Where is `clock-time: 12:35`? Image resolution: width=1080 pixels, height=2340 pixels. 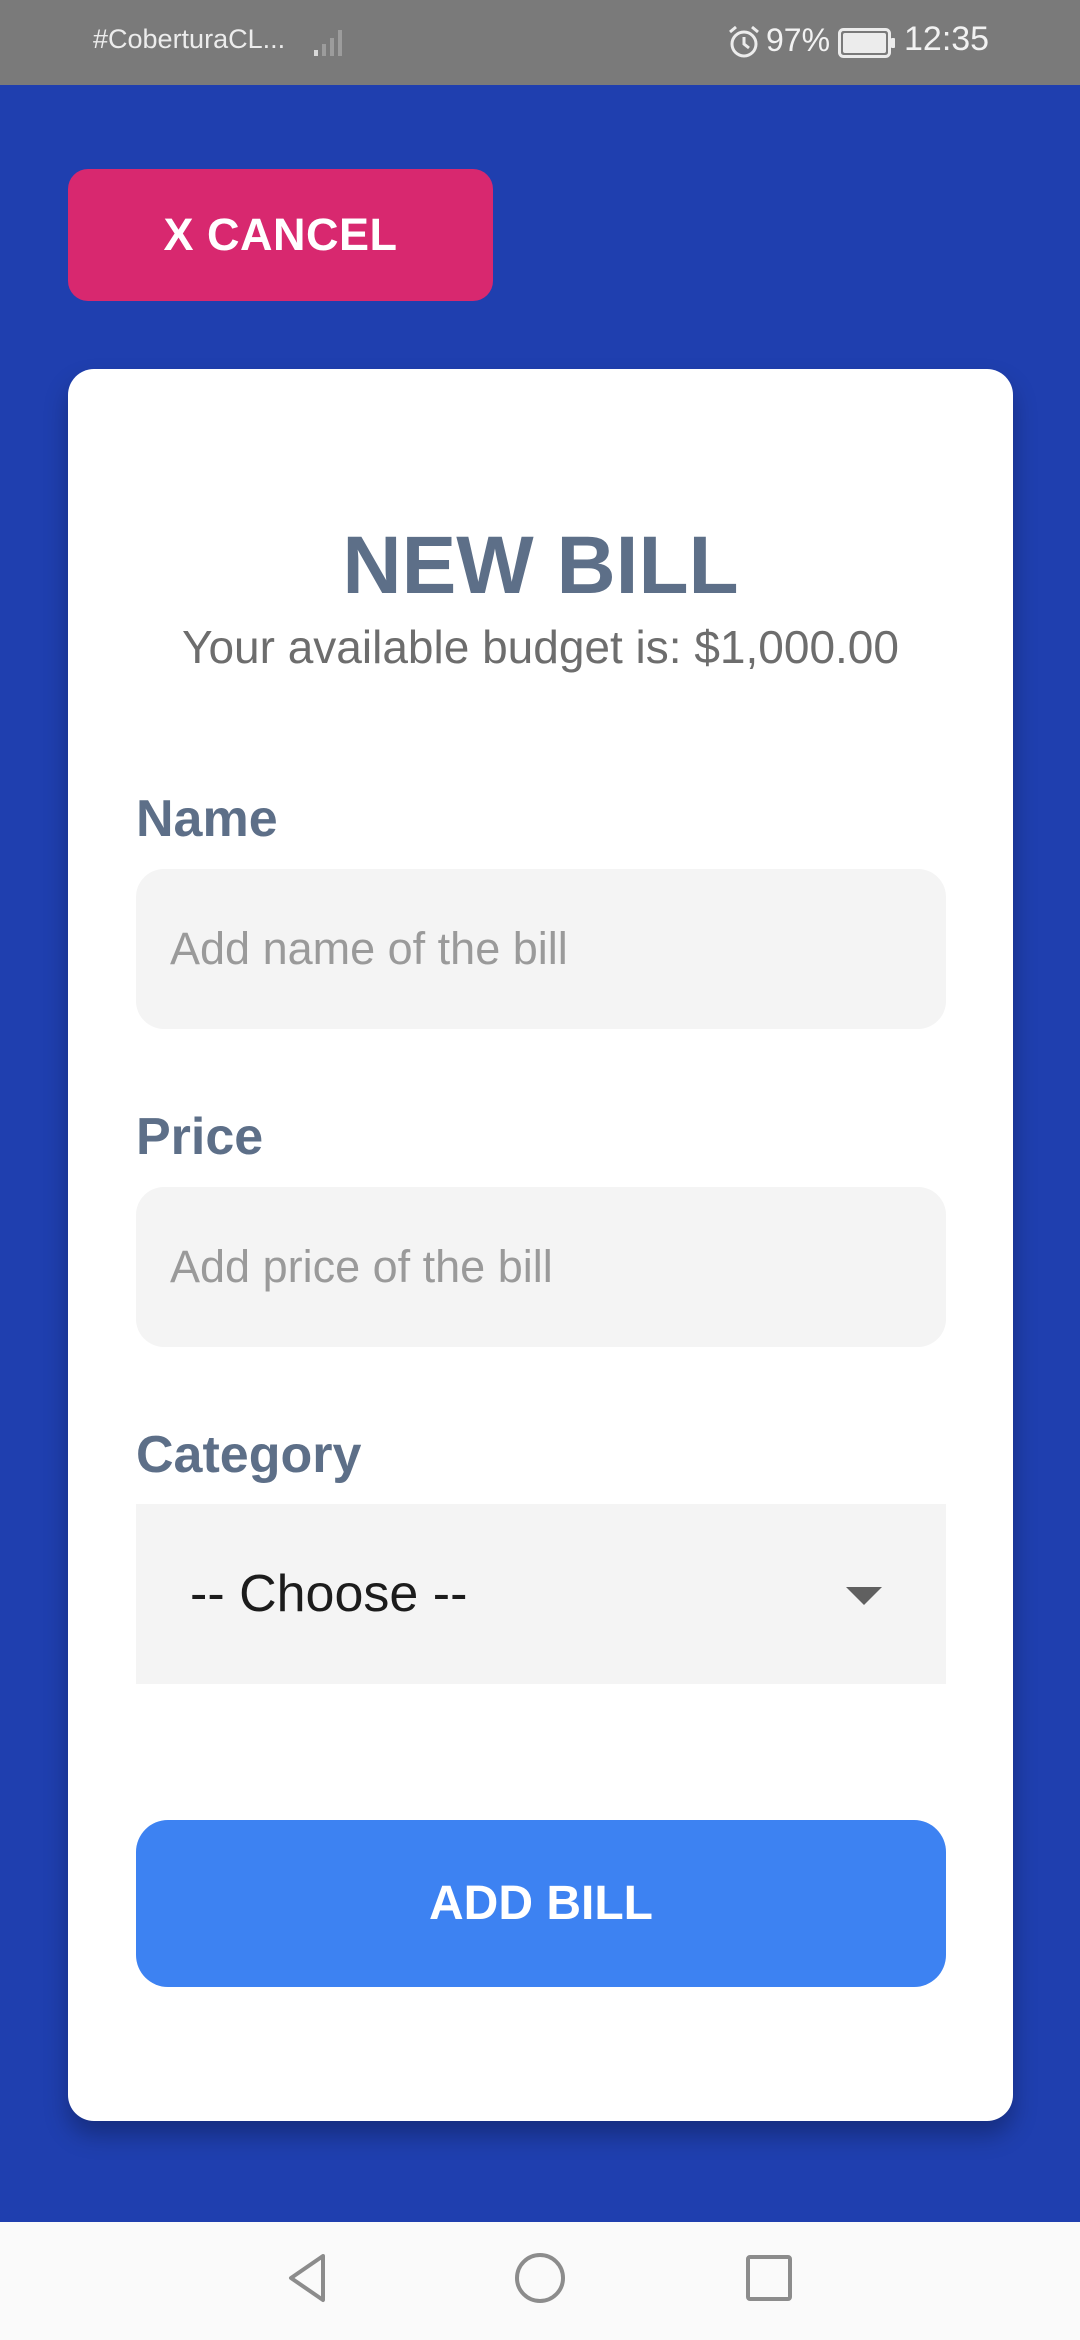 clock-time: 12:35 is located at coordinates (947, 39).